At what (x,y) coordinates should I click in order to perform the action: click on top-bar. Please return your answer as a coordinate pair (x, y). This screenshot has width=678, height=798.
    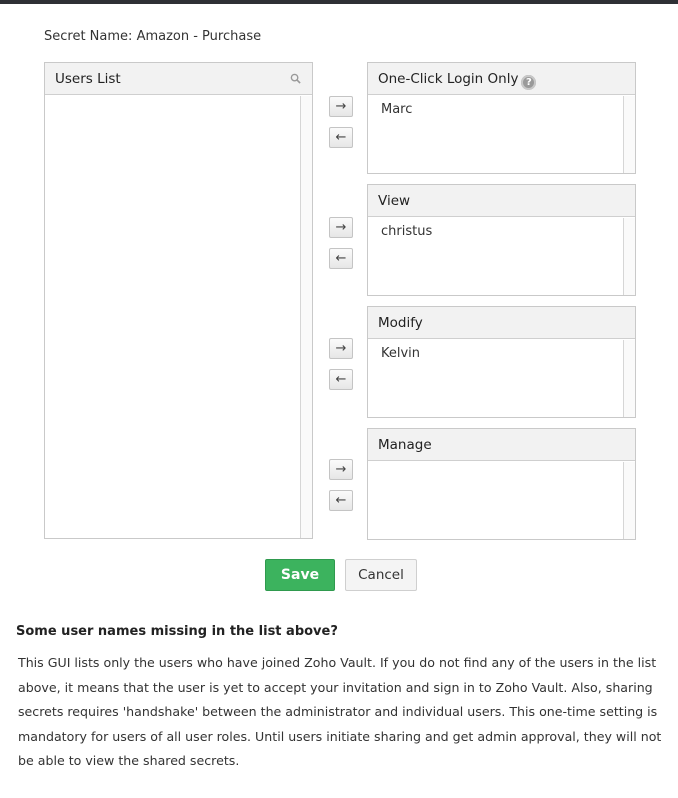
    Looking at the image, I should click on (339, 2).